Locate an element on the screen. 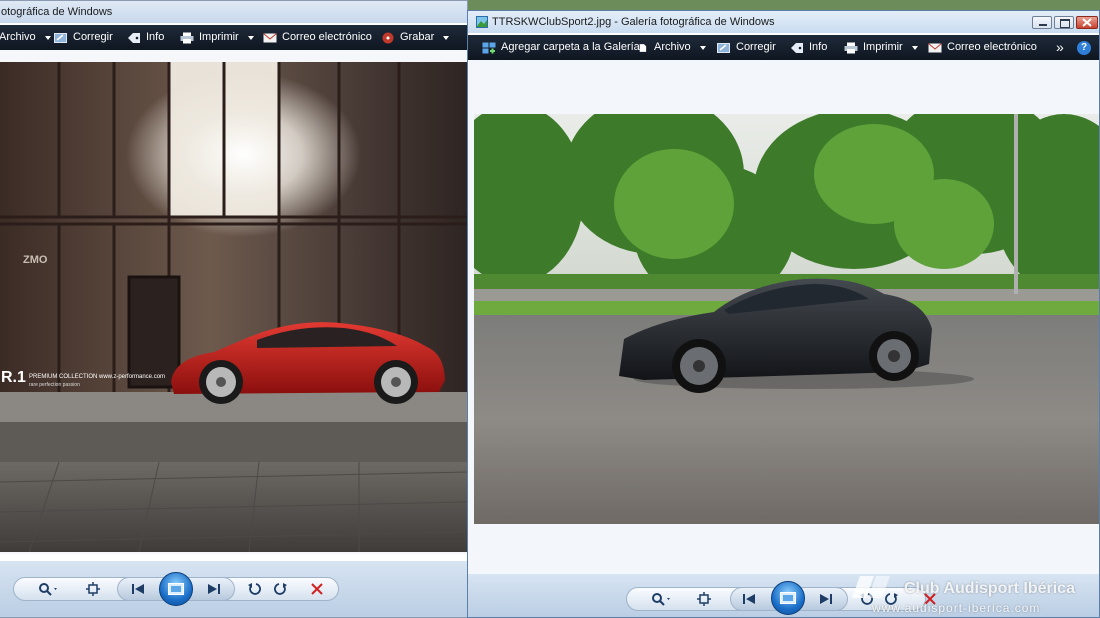 The width and height of the screenshot is (1100, 618). left-grabar-label: Grabar is located at coordinates (417, 37).